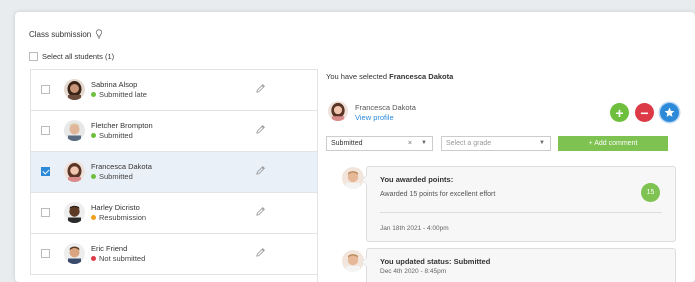 This screenshot has width=695, height=282. I want to click on selected-student-heading: You have selected Francesca Dakota, so click(389, 76).